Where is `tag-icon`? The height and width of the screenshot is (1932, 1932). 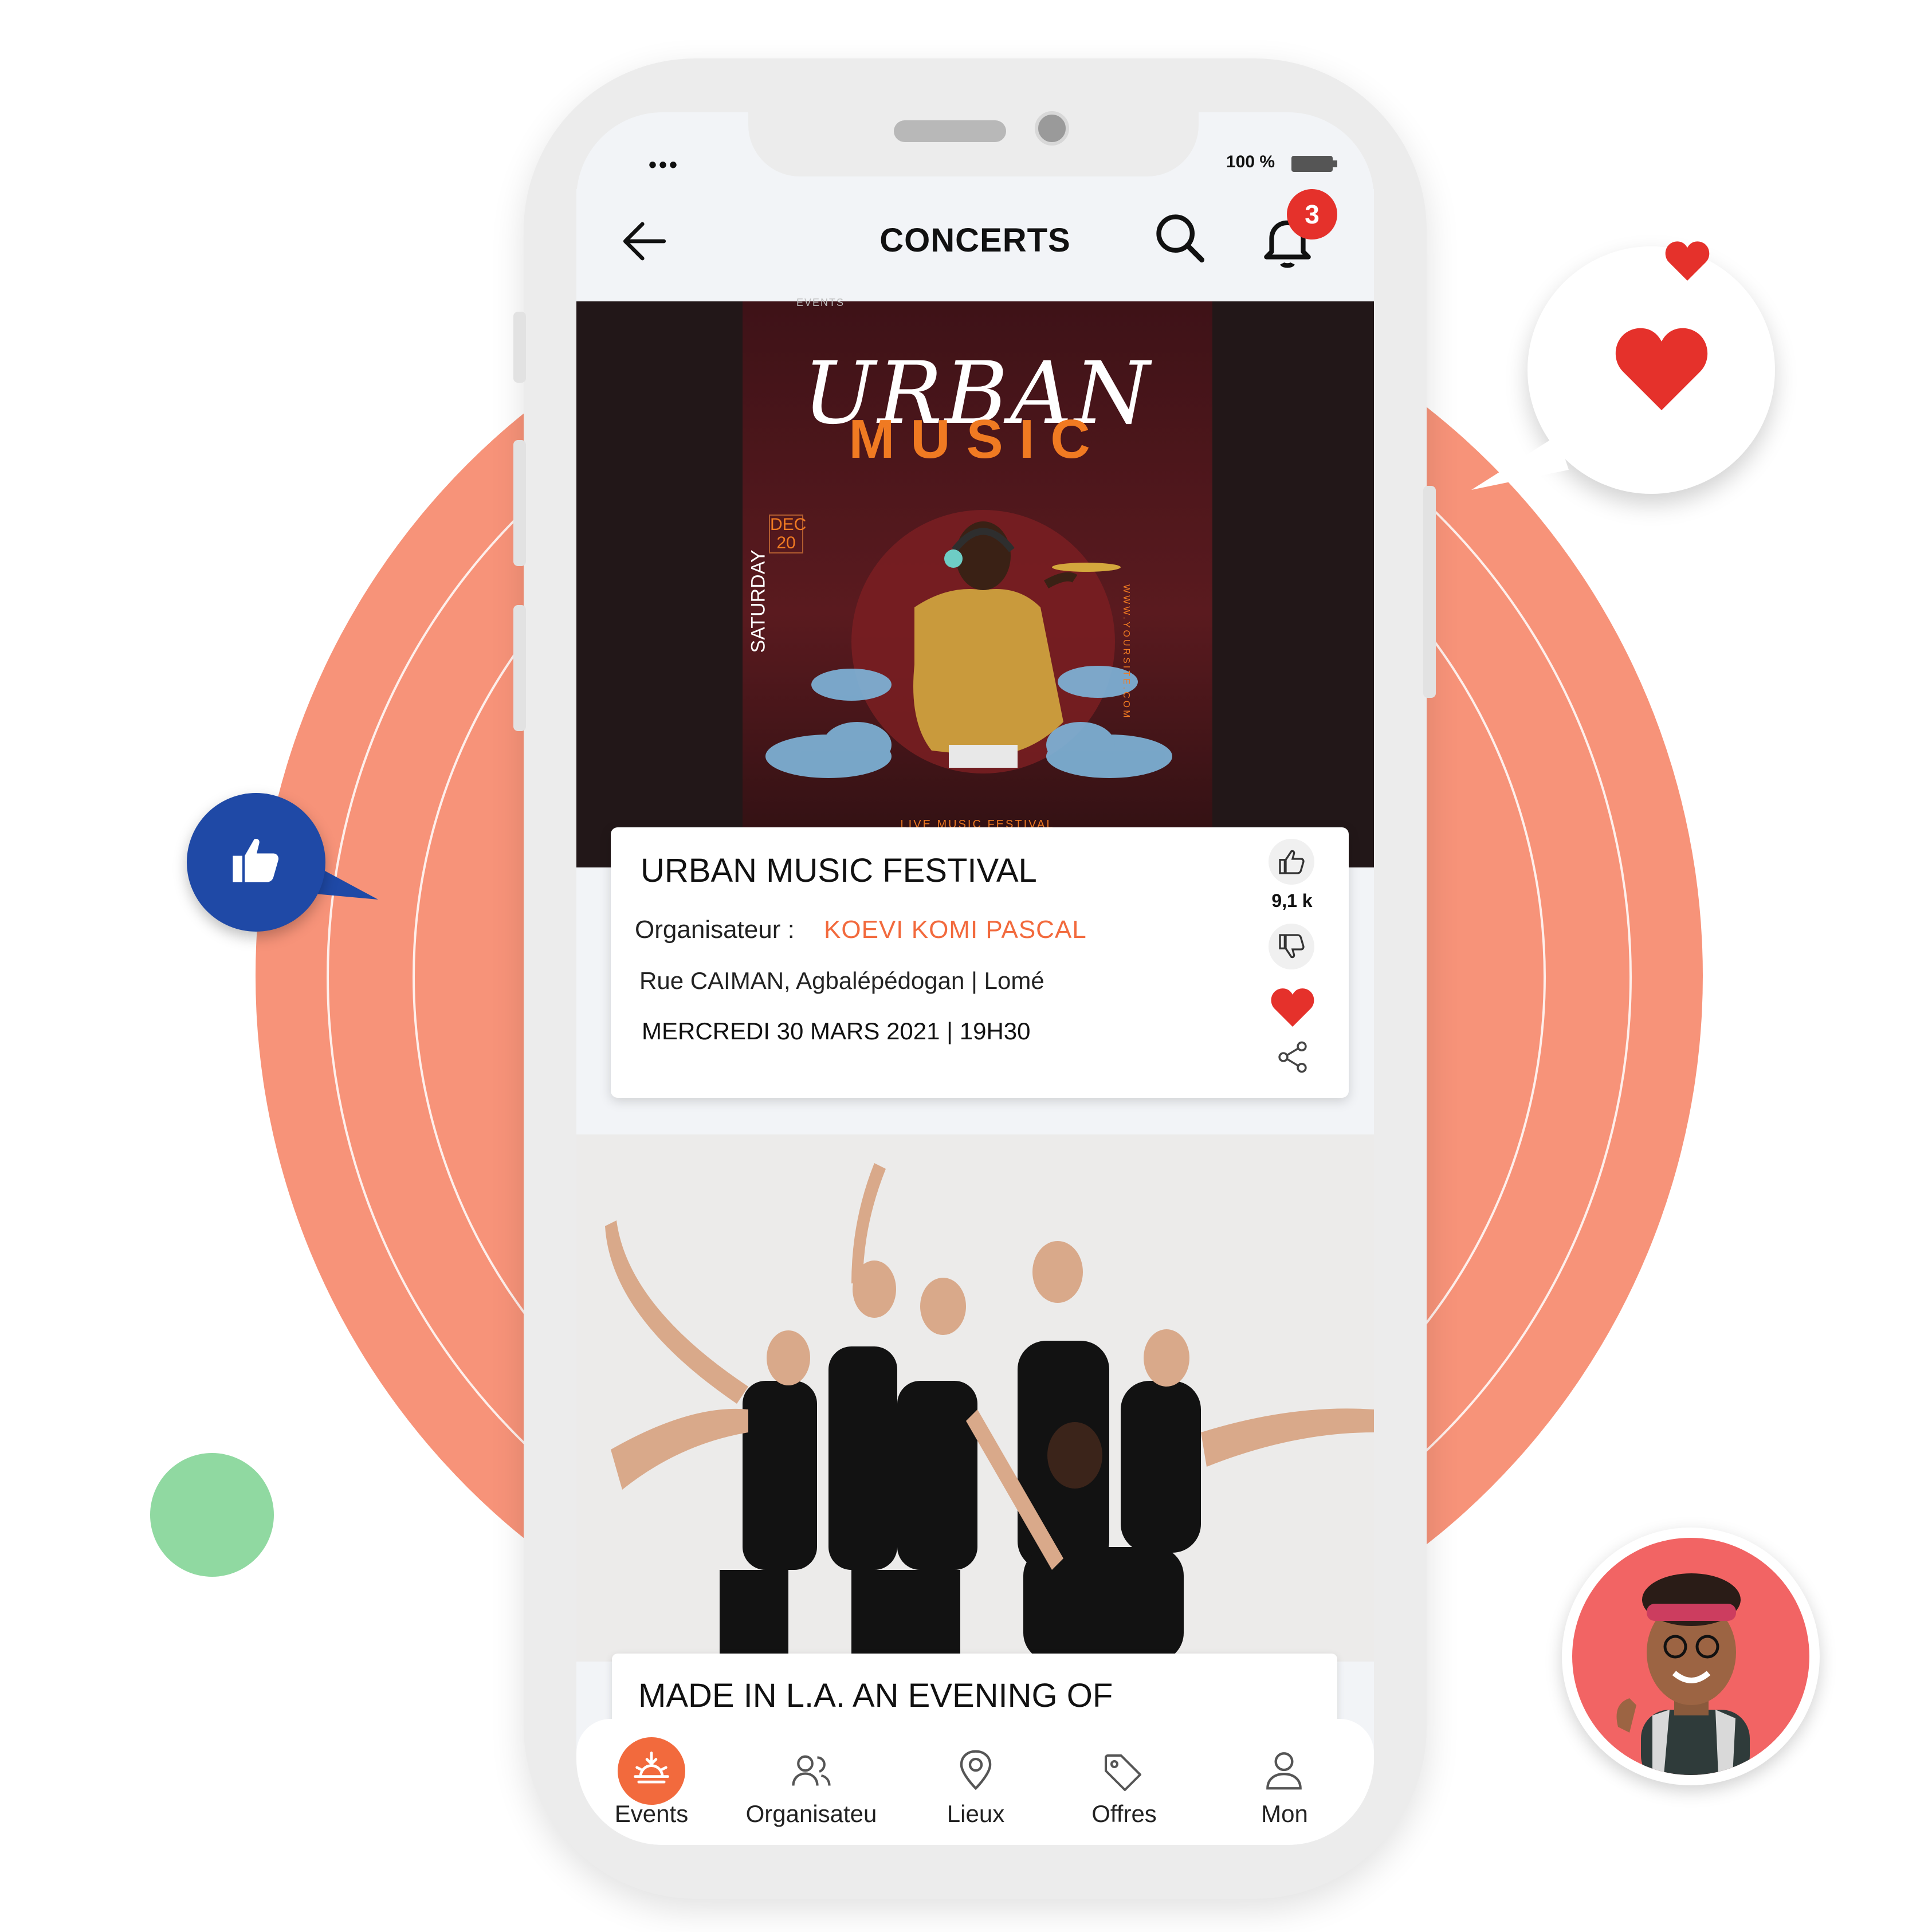 tag-icon is located at coordinates (1123, 1773).